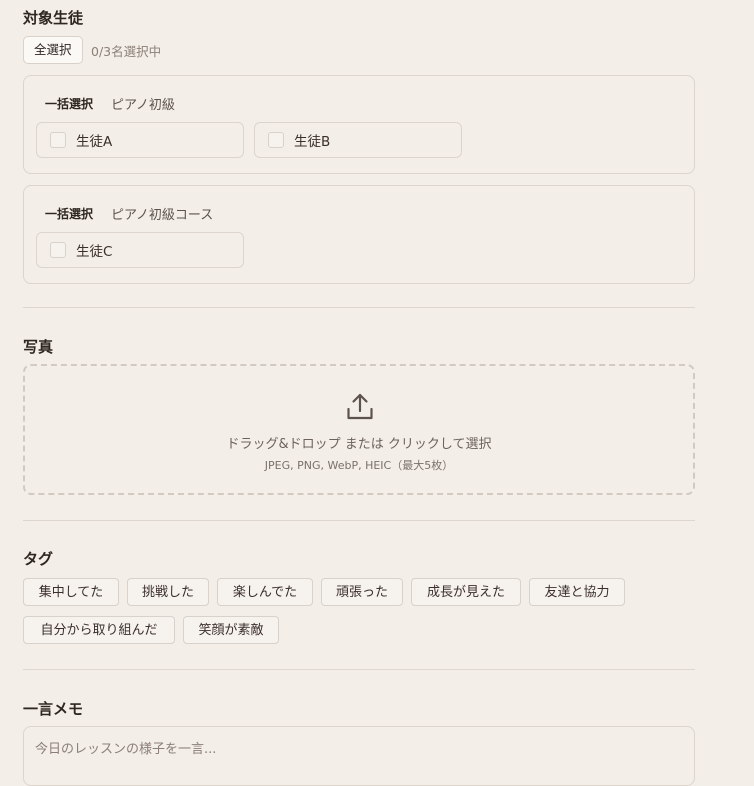 This screenshot has height=786, width=754. What do you see at coordinates (359, 465) in the screenshot?
I see `dropzone-formats: JPEG, PNG, WebP, HEIC（最大5枚）` at bounding box center [359, 465].